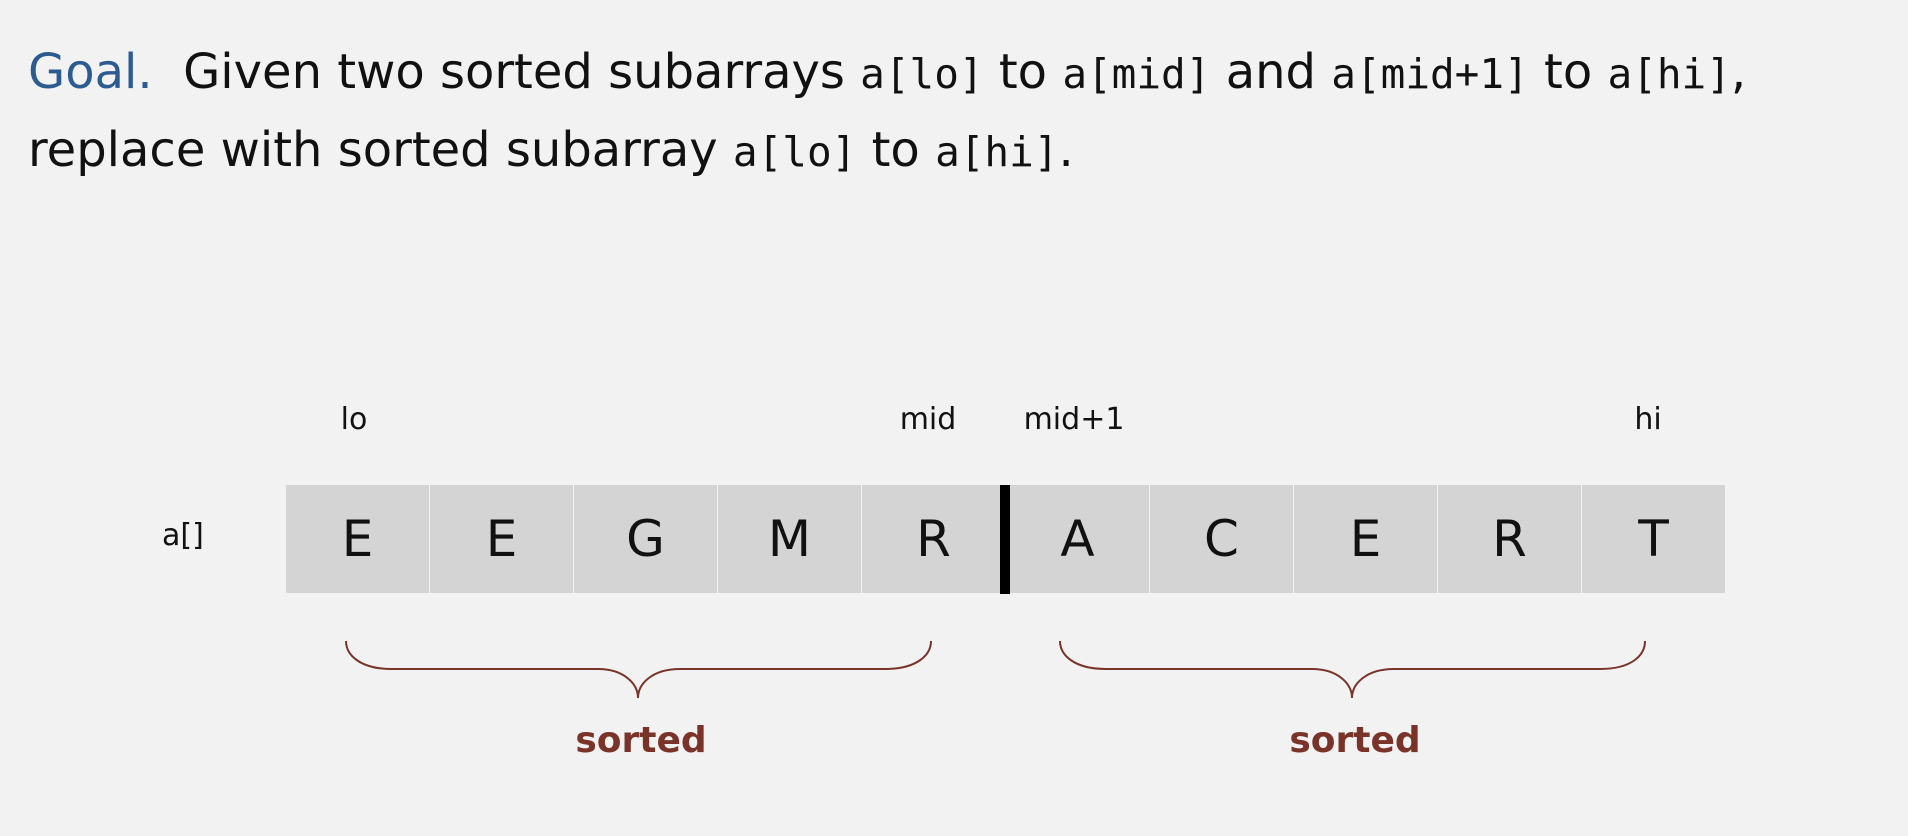 The height and width of the screenshot is (836, 1908). Describe the element at coordinates (641, 740) in the screenshot. I see `sorted-label-left: sorted` at that location.